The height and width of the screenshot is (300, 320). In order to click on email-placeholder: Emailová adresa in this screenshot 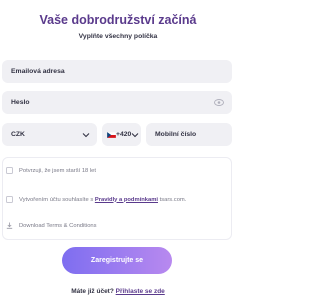, I will do `click(38, 71)`.